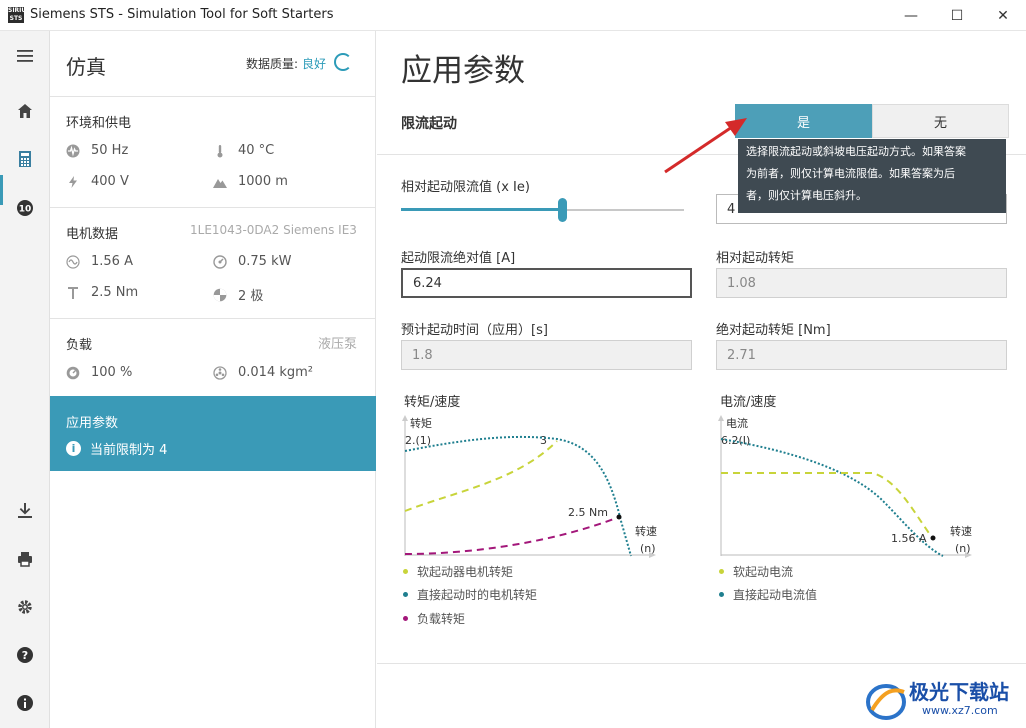 This screenshot has width=1026, height=728. Describe the element at coordinates (73, 261) in the screenshot. I see `sine-wave-icon` at that location.